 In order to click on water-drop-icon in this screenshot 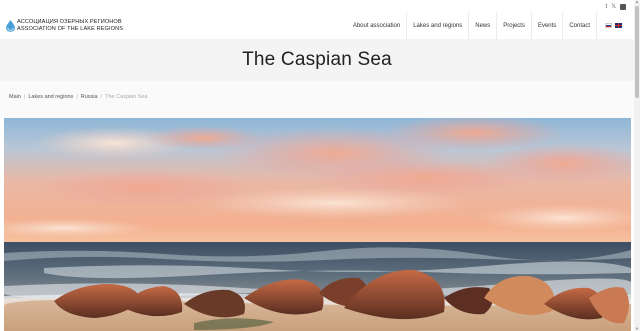, I will do `click(10, 26)`.